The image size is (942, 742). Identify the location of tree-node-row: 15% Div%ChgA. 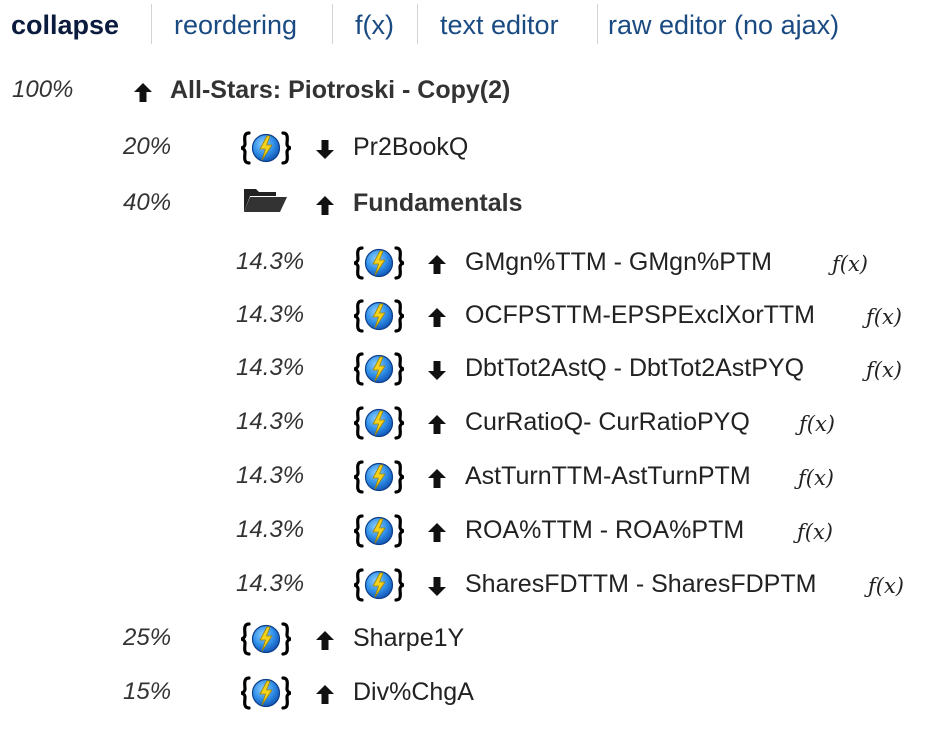
(471, 692).